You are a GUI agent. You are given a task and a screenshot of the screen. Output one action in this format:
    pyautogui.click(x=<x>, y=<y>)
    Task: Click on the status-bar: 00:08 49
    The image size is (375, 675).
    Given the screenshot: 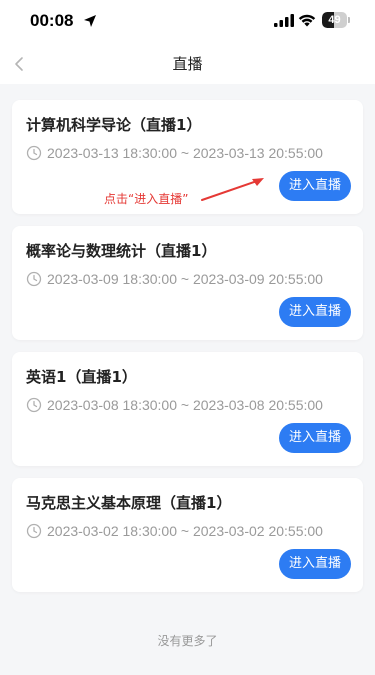 What is the action you would take?
    pyautogui.click(x=187, y=22)
    